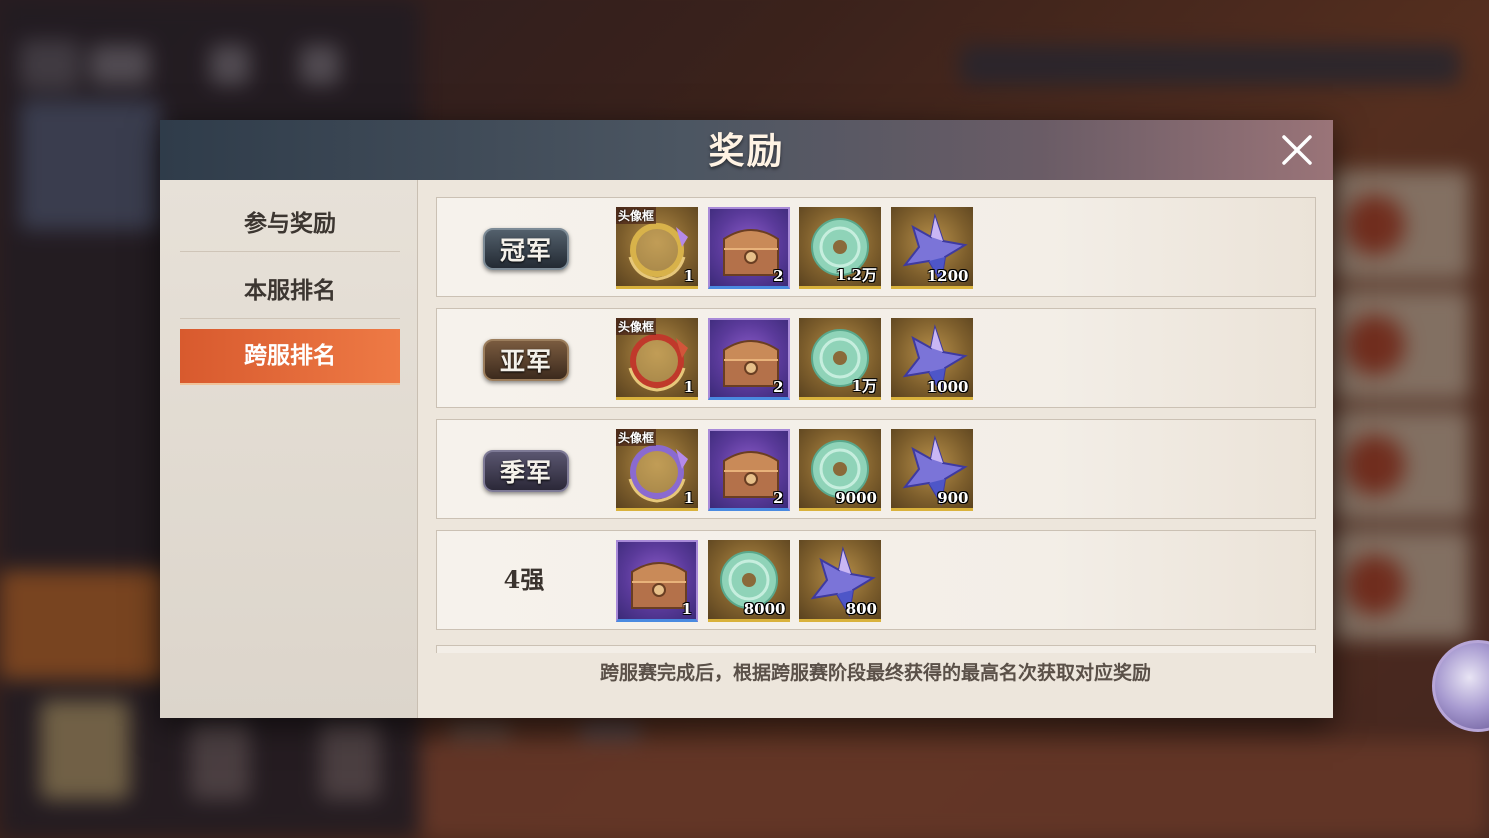 The height and width of the screenshot is (838, 1489). What do you see at coordinates (289, 449) in the screenshot?
I see `reward-category-sidebar: 参与奖励 本服排名 跨服排名` at bounding box center [289, 449].